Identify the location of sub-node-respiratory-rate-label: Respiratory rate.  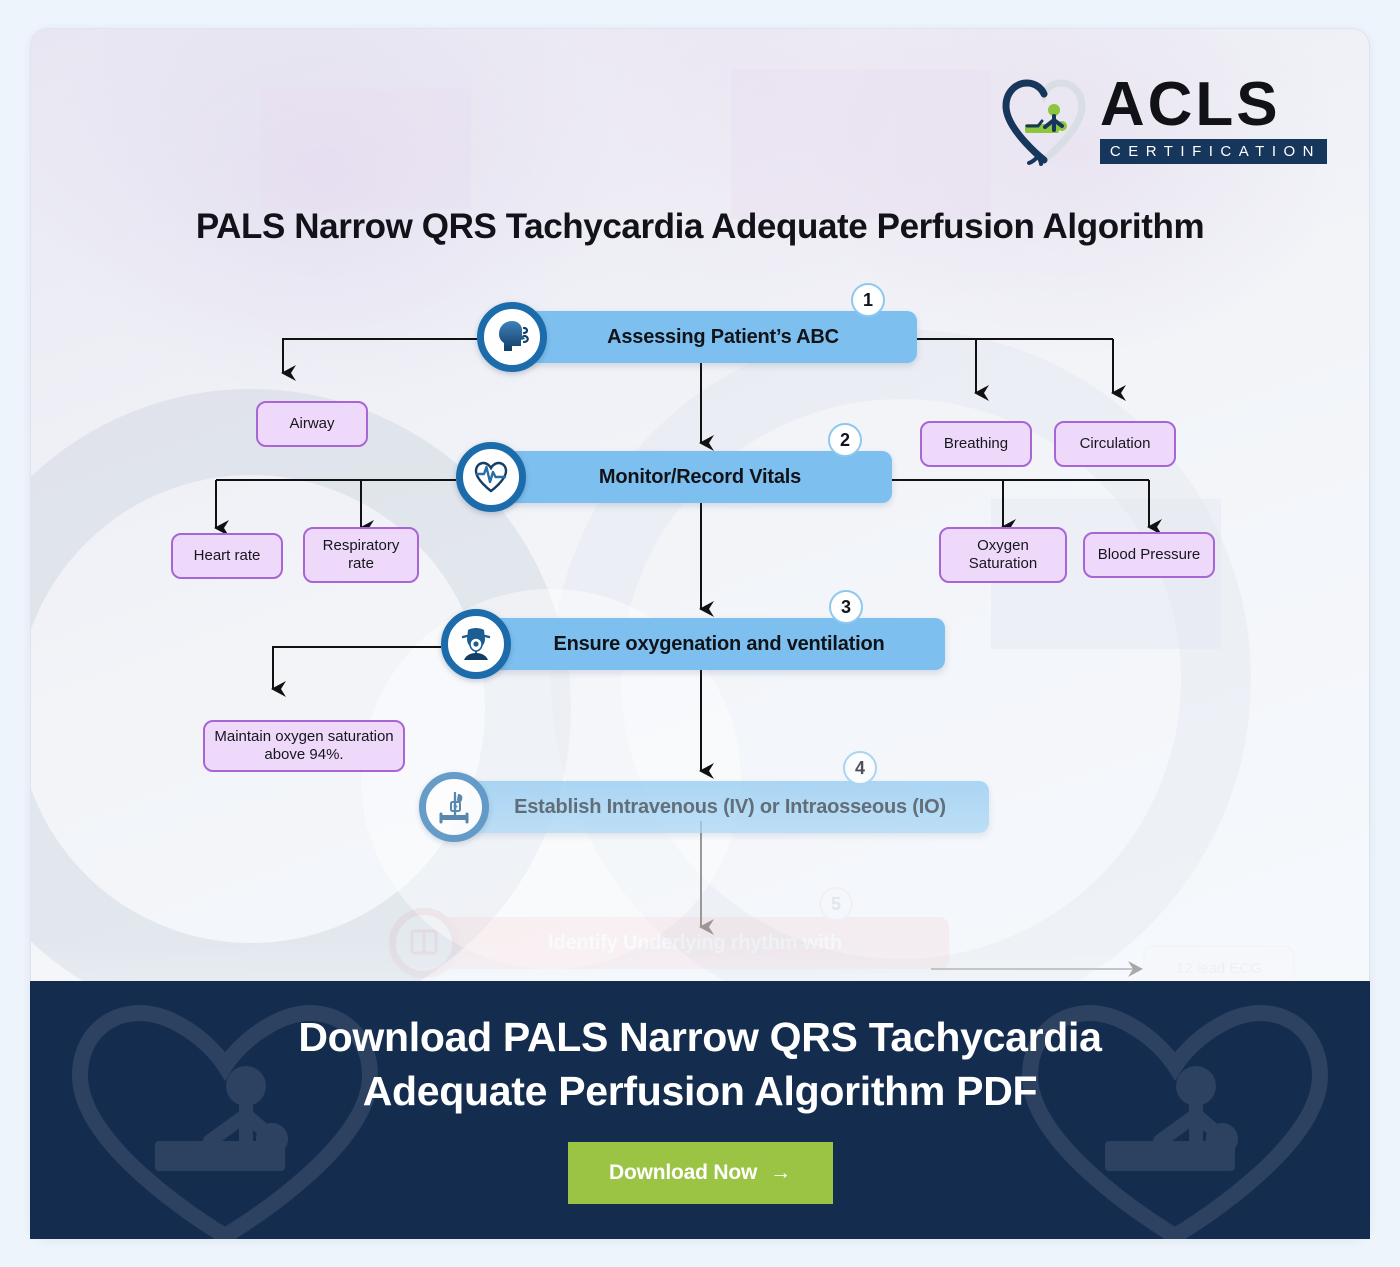
(361, 554).